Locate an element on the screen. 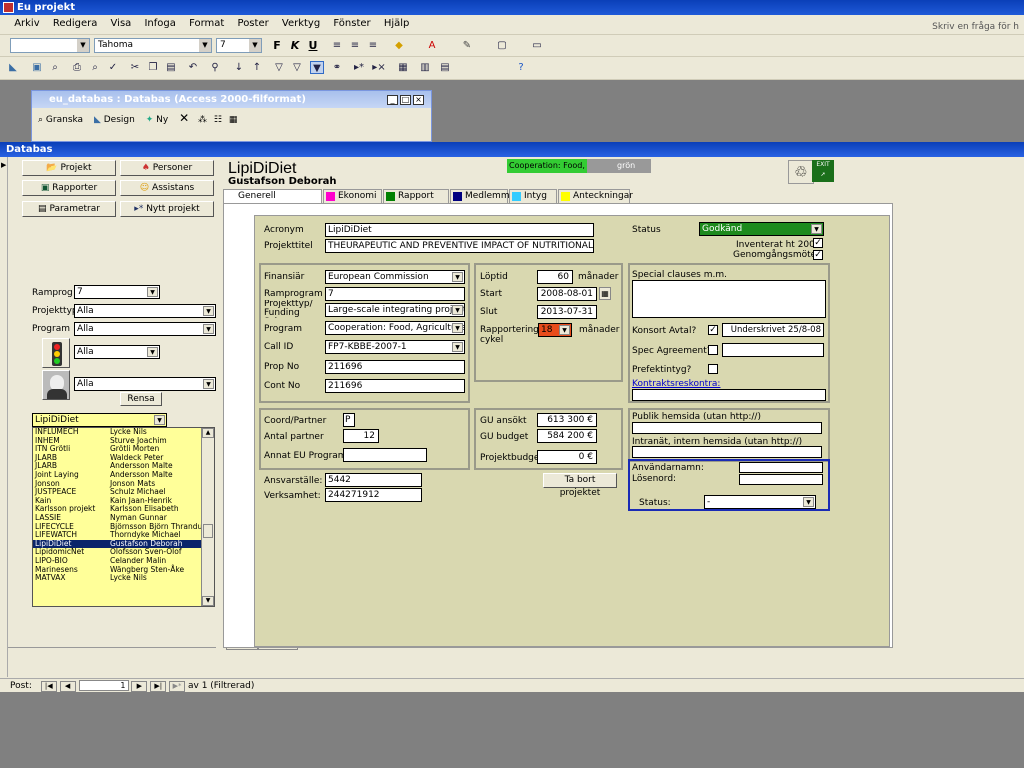 Image resolution: width=1024 pixels, height=768 pixels. refresh-icon: ♲ is located at coordinates (801, 172).